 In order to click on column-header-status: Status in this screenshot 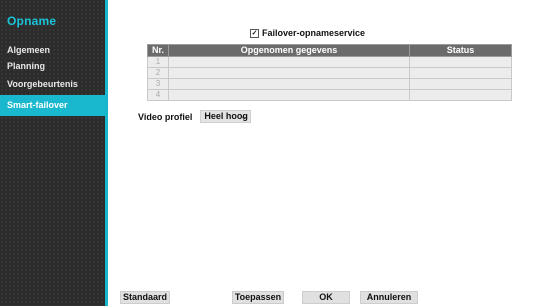, I will do `click(460, 50)`.